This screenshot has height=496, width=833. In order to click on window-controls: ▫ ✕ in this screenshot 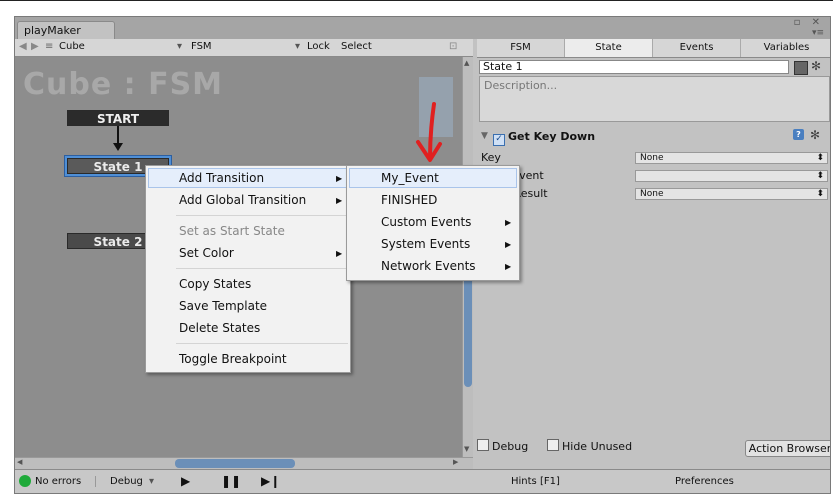, I will do `click(809, 22)`.